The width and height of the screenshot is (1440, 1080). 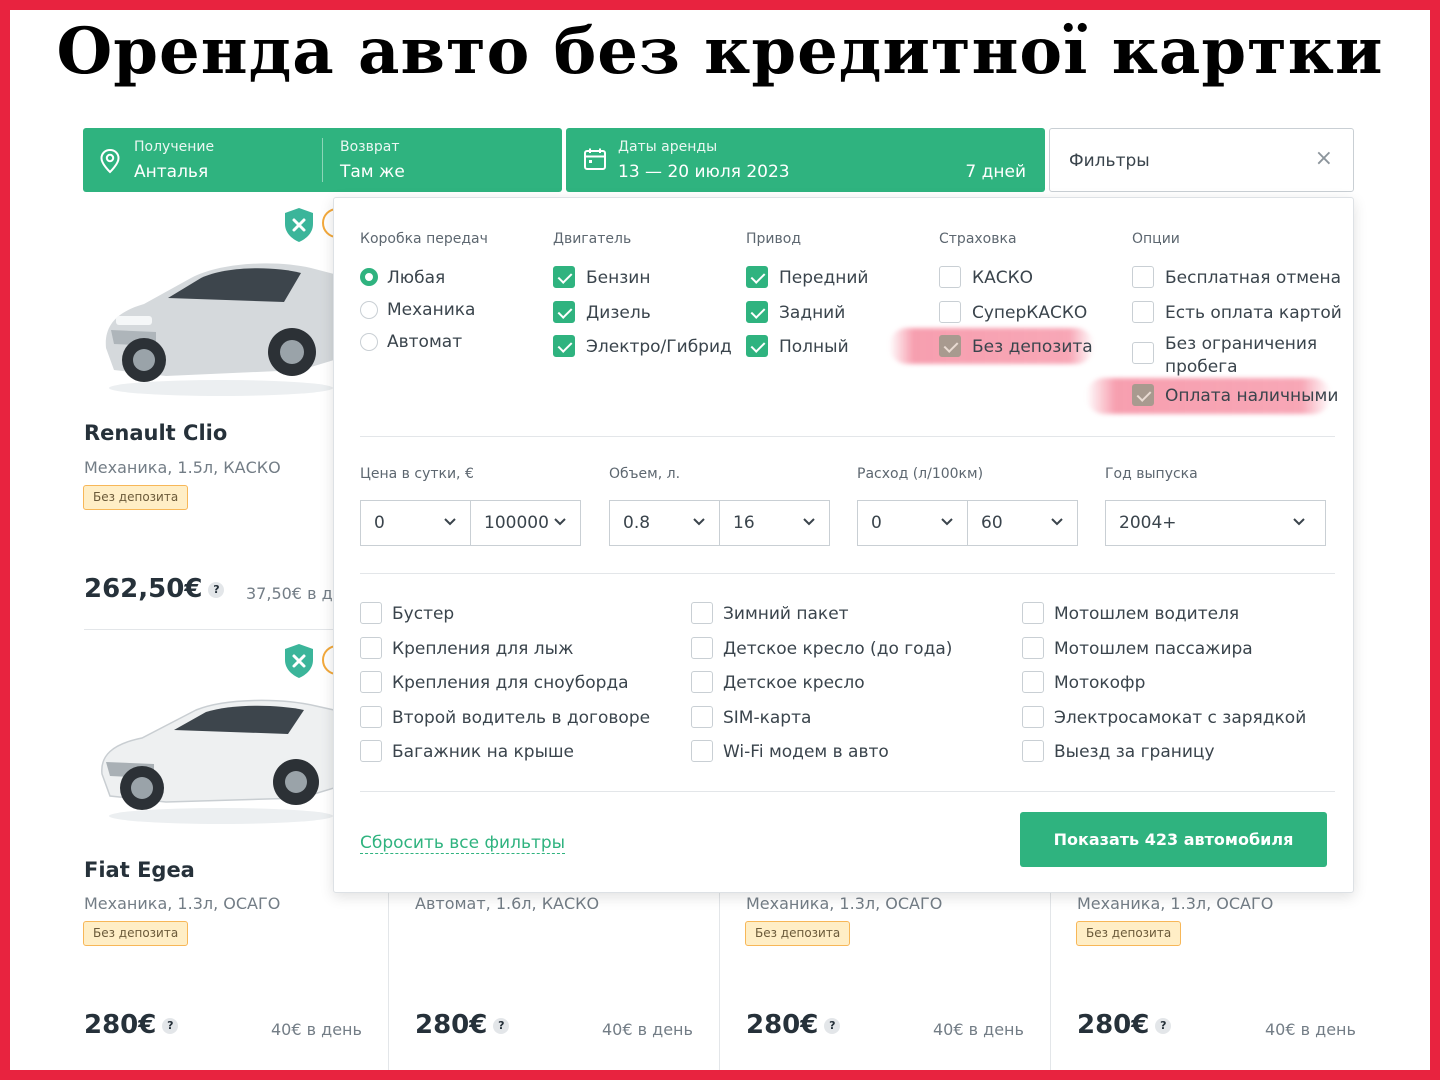 What do you see at coordinates (838, 649) in the screenshot?
I see `extra-label: Детское кресло (до года)` at bounding box center [838, 649].